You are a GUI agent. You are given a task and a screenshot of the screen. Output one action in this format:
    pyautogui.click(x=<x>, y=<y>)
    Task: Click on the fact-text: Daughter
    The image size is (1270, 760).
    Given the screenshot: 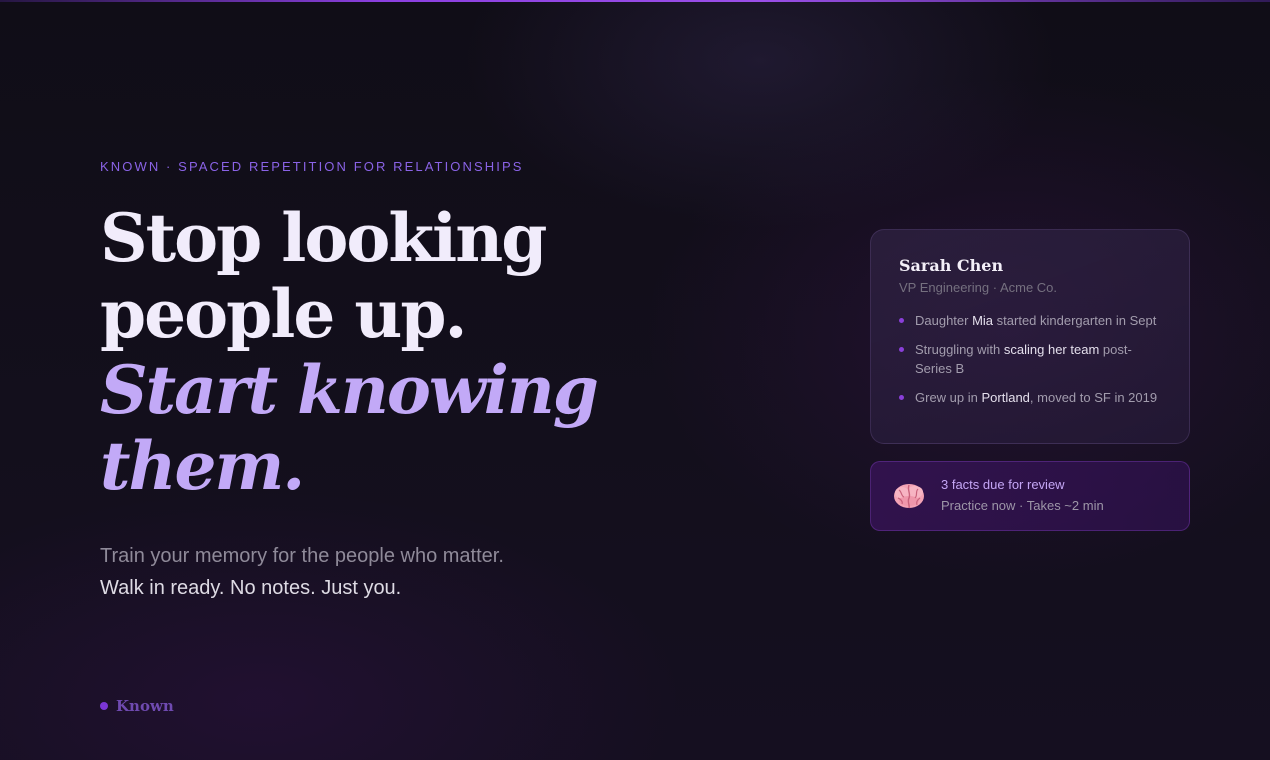 What is the action you would take?
    pyautogui.click(x=944, y=320)
    